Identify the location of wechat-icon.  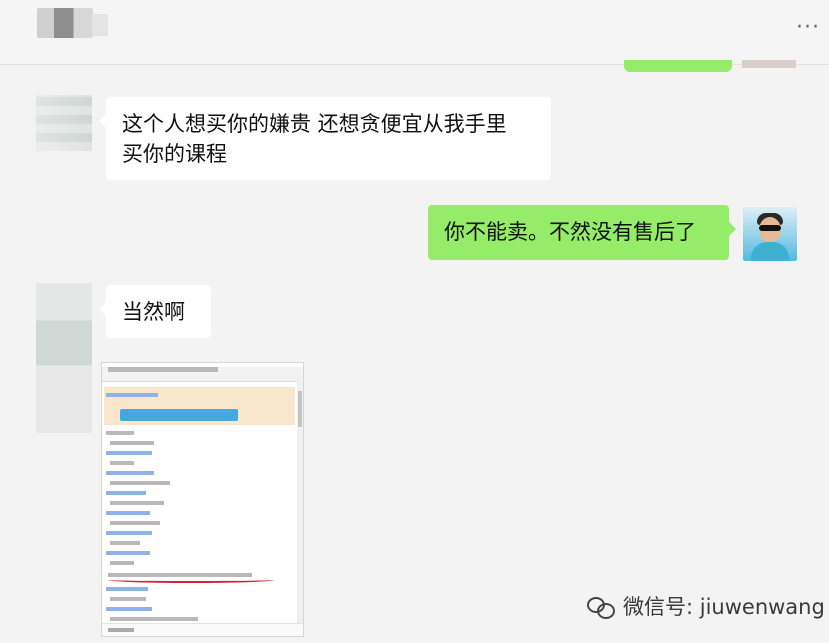
(600, 606).